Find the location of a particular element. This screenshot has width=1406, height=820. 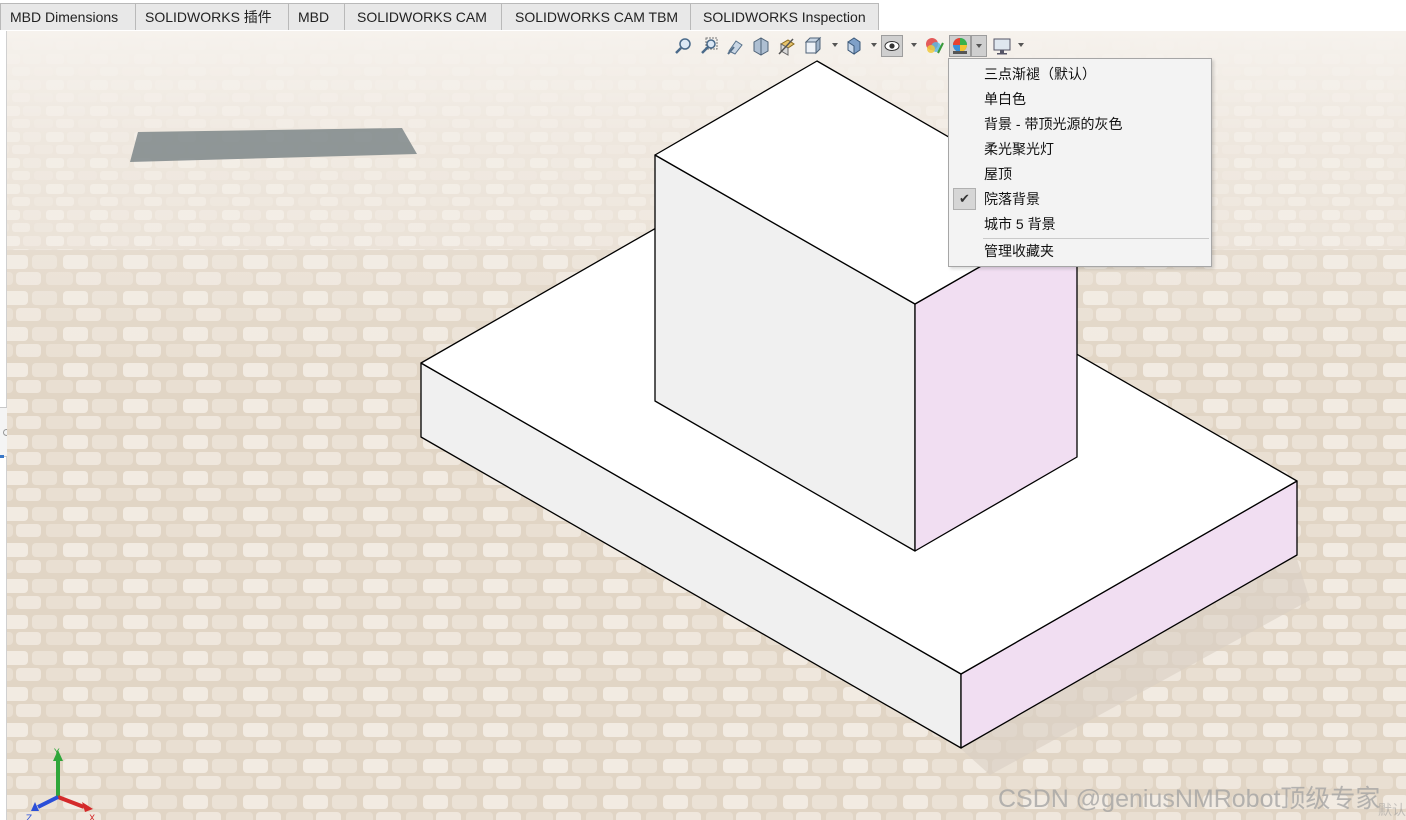

view-orientation-dropdown-icon is located at coordinates (835, 45).